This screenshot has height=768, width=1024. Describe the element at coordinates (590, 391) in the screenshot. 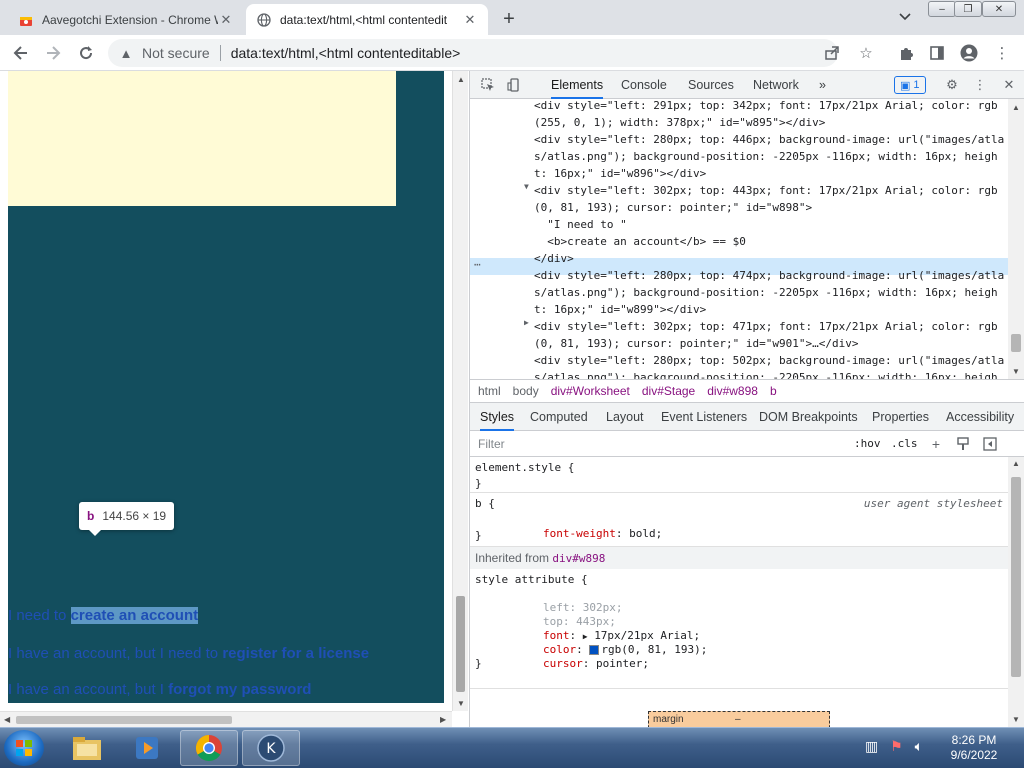

I see `breadcrumb-worksheet: div#Worksheet` at that location.